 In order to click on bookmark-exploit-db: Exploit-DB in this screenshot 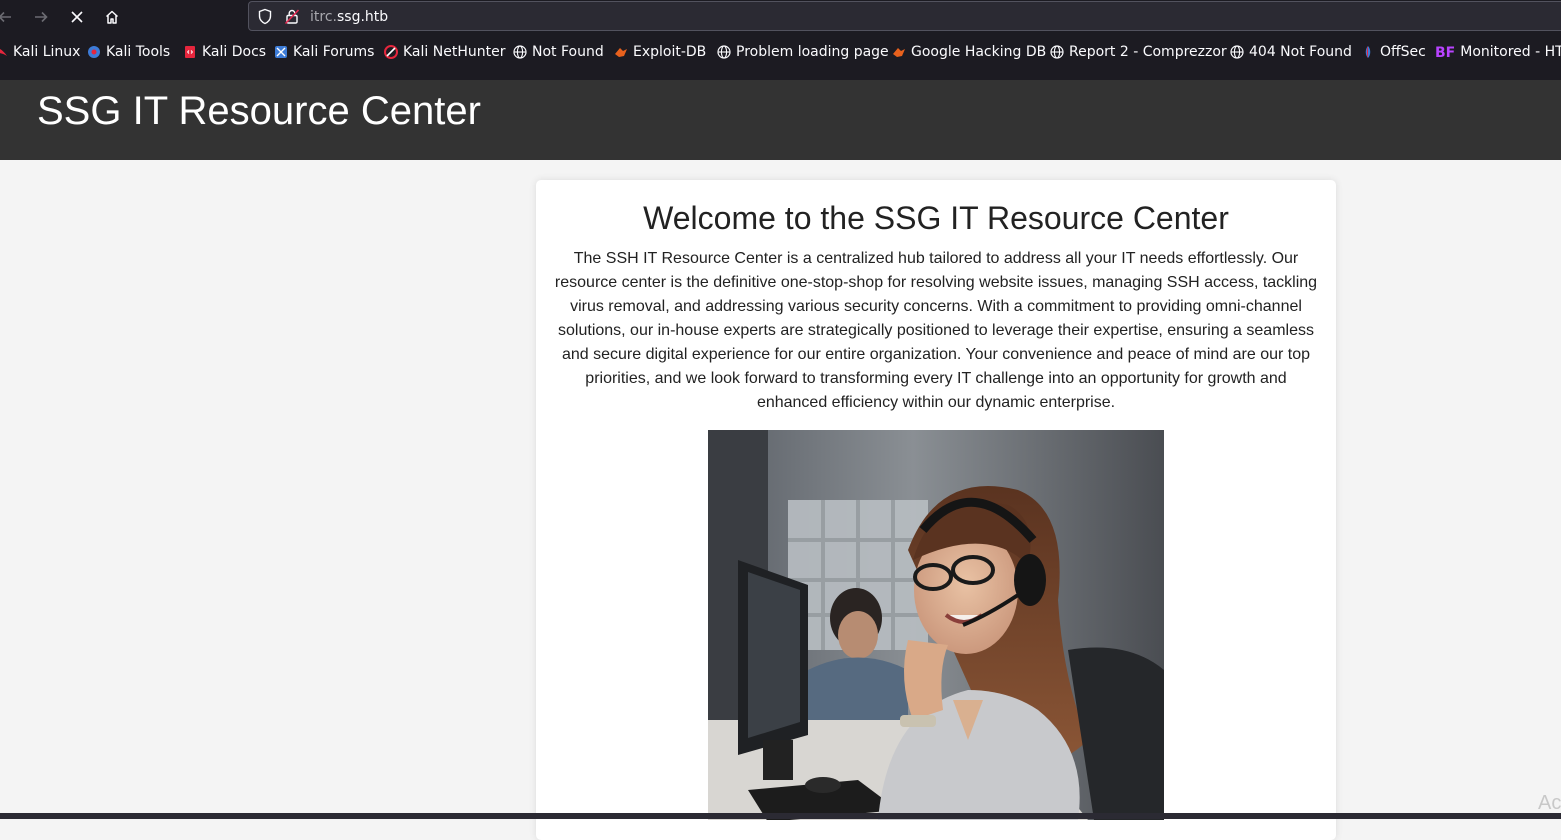, I will do `click(660, 52)`.